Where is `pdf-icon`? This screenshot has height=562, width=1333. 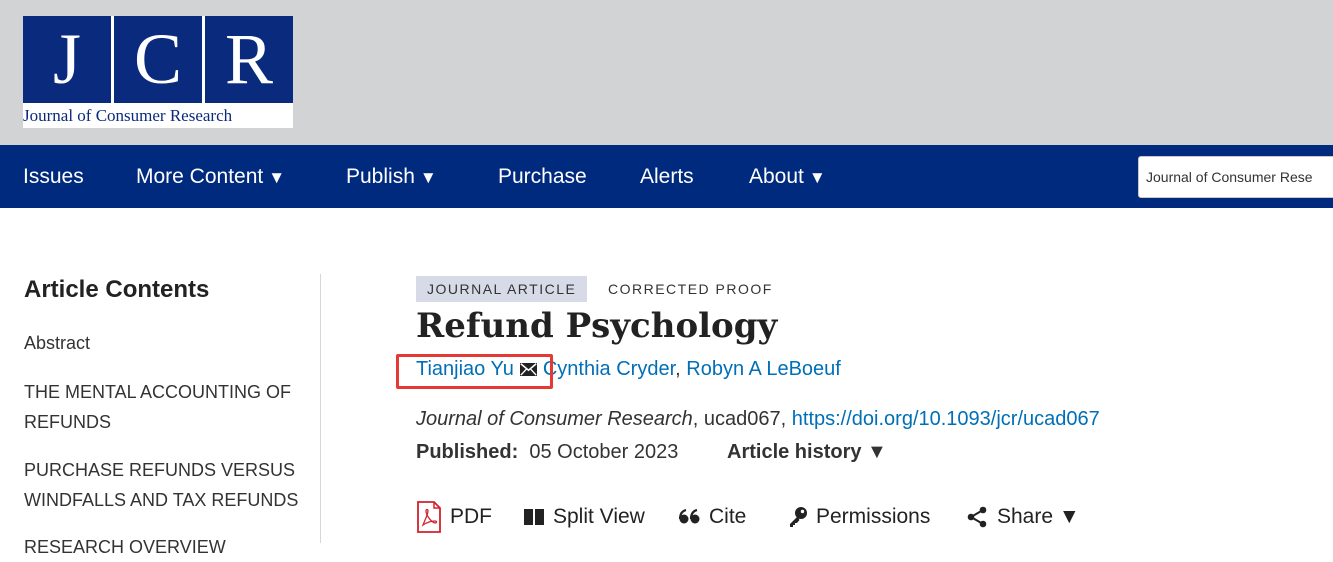
pdf-icon is located at coordinates (429, 517).